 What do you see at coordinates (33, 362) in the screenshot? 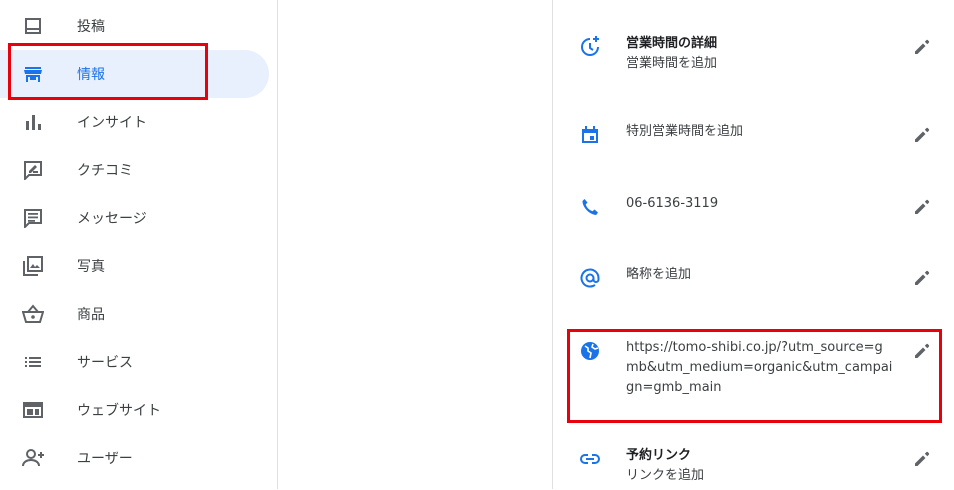
I see `list-icon` at bounding box center [33, 362].